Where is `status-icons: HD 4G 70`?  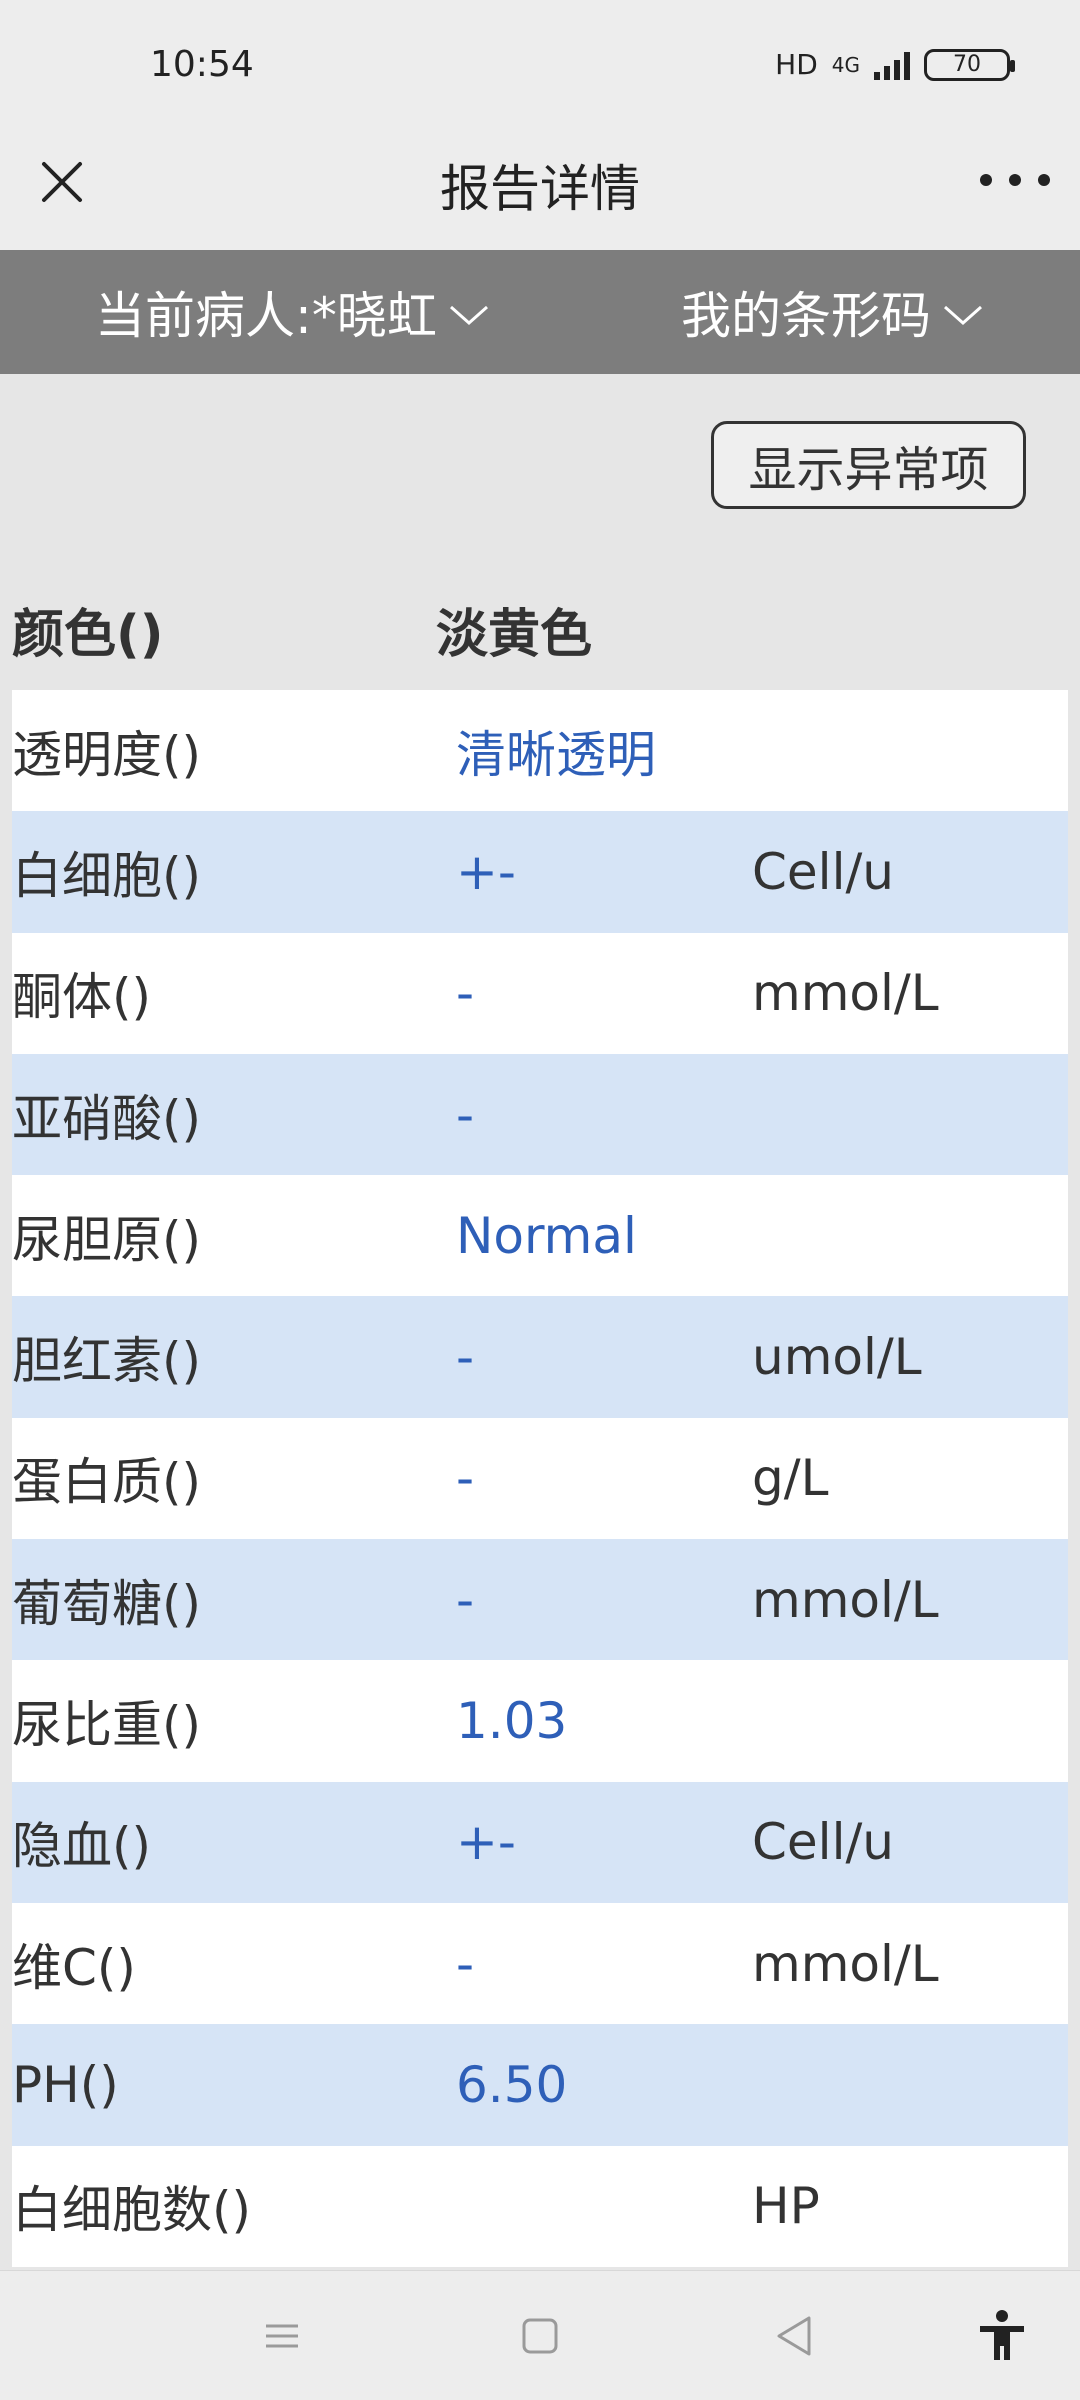 status-icons: HD 4G 70 is located at coordinates (895, 64).